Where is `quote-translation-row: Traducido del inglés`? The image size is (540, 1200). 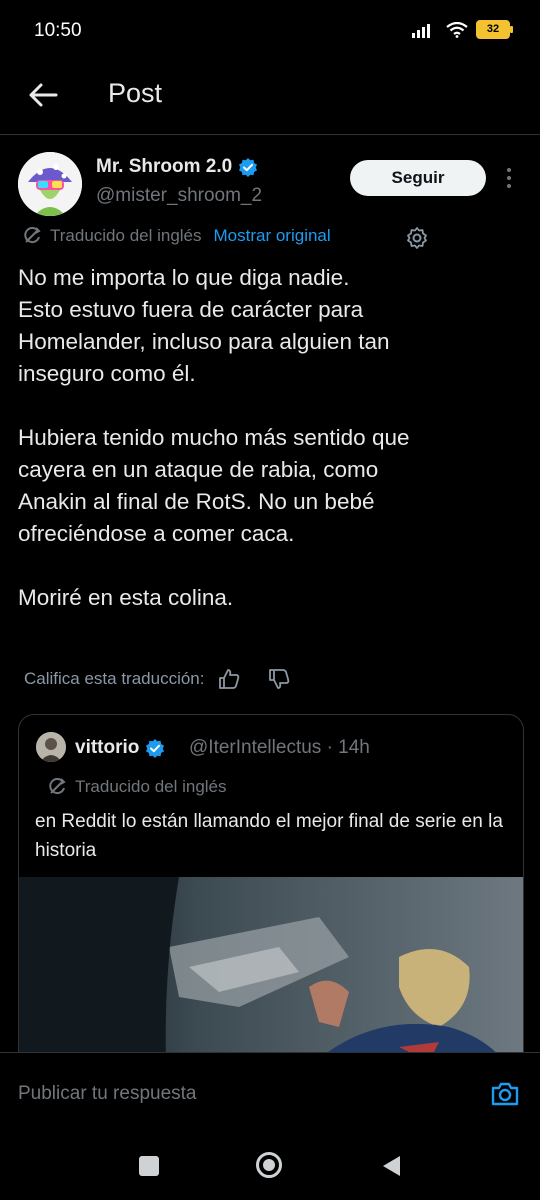
quote-translation-row: Traducido del inglés is located at coordinates (137, 787).